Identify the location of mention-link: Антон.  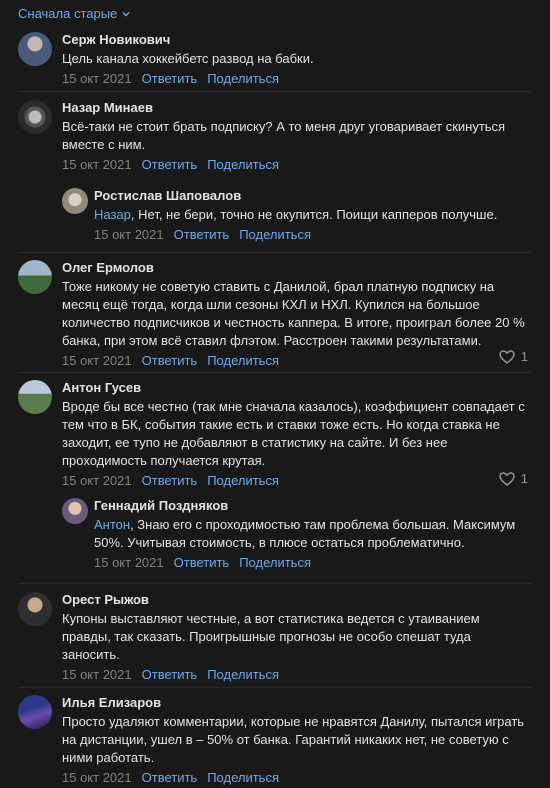
(112, 524).